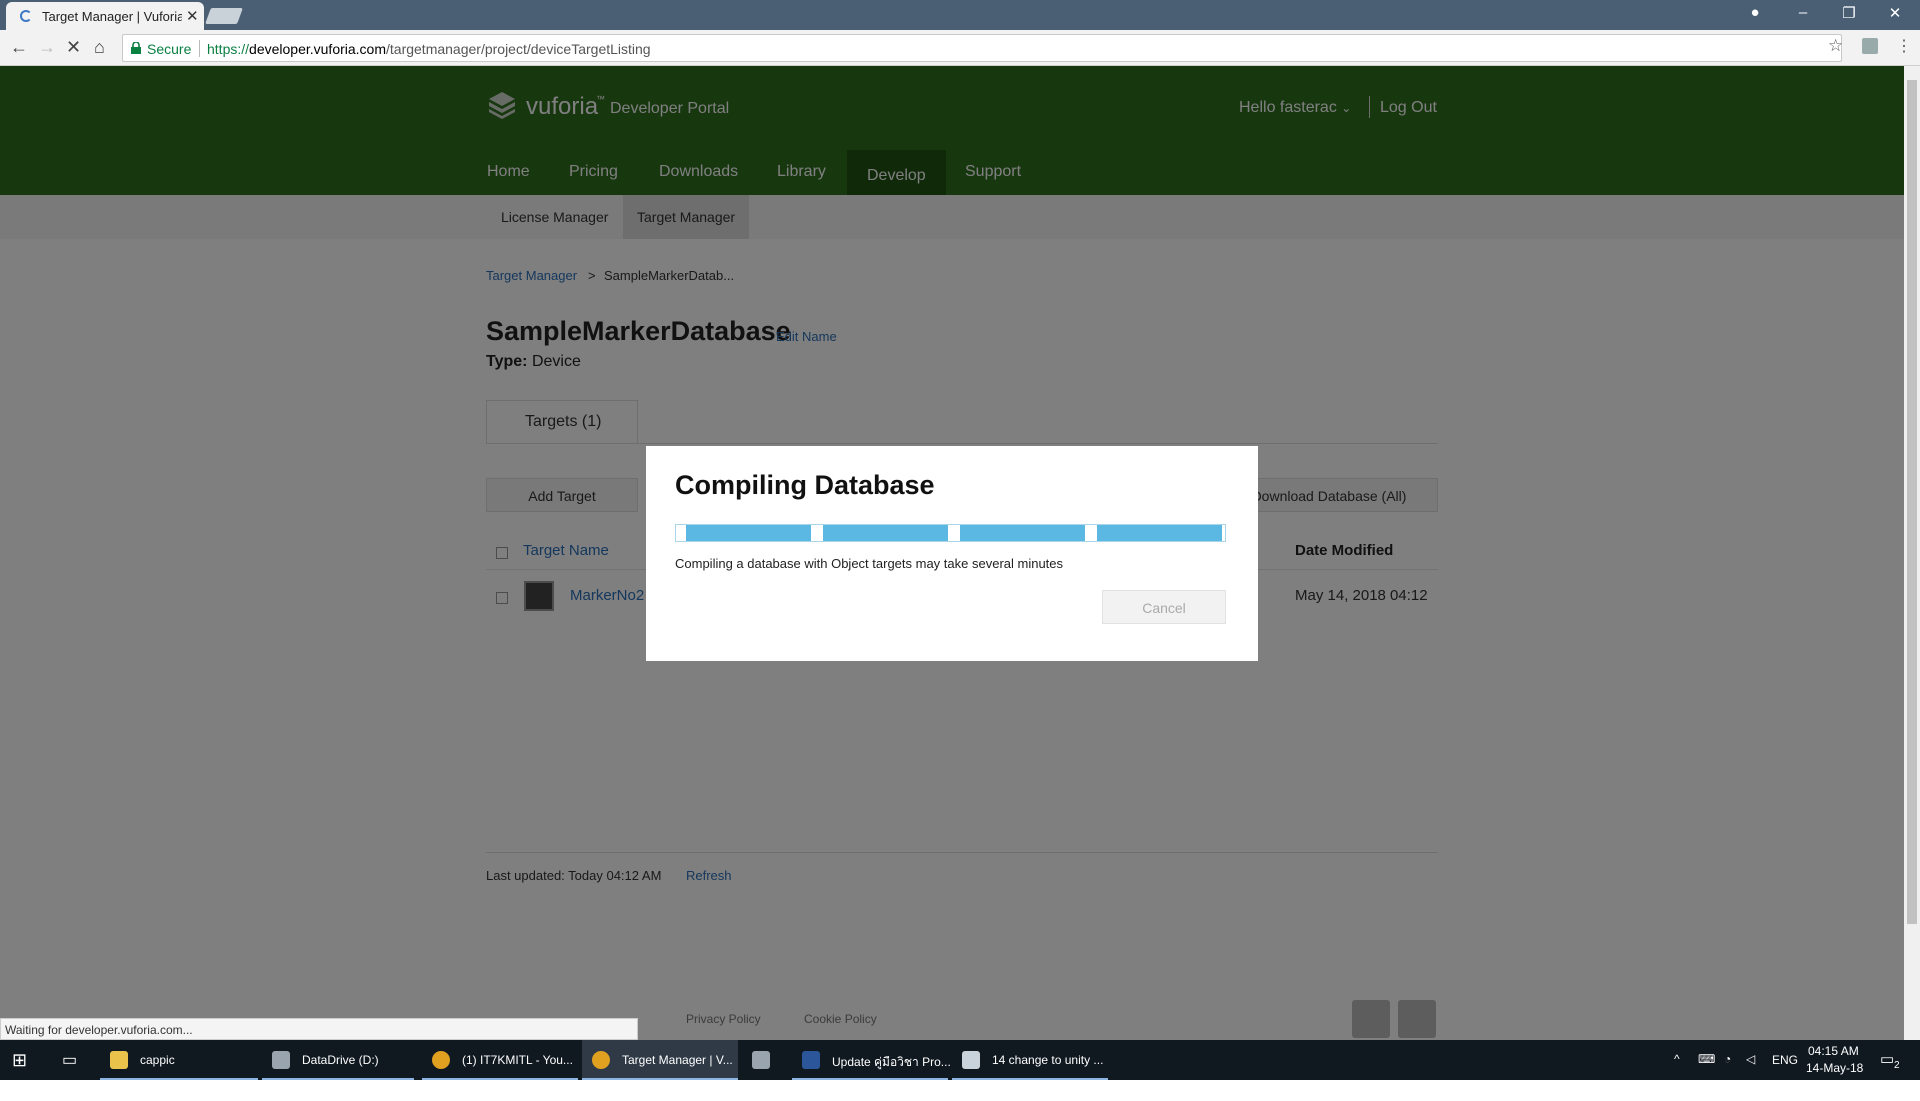  Describe the element at coordinates (317, 49) in the screenshot. I see `url-host: developer.vuforia.com` at that location.